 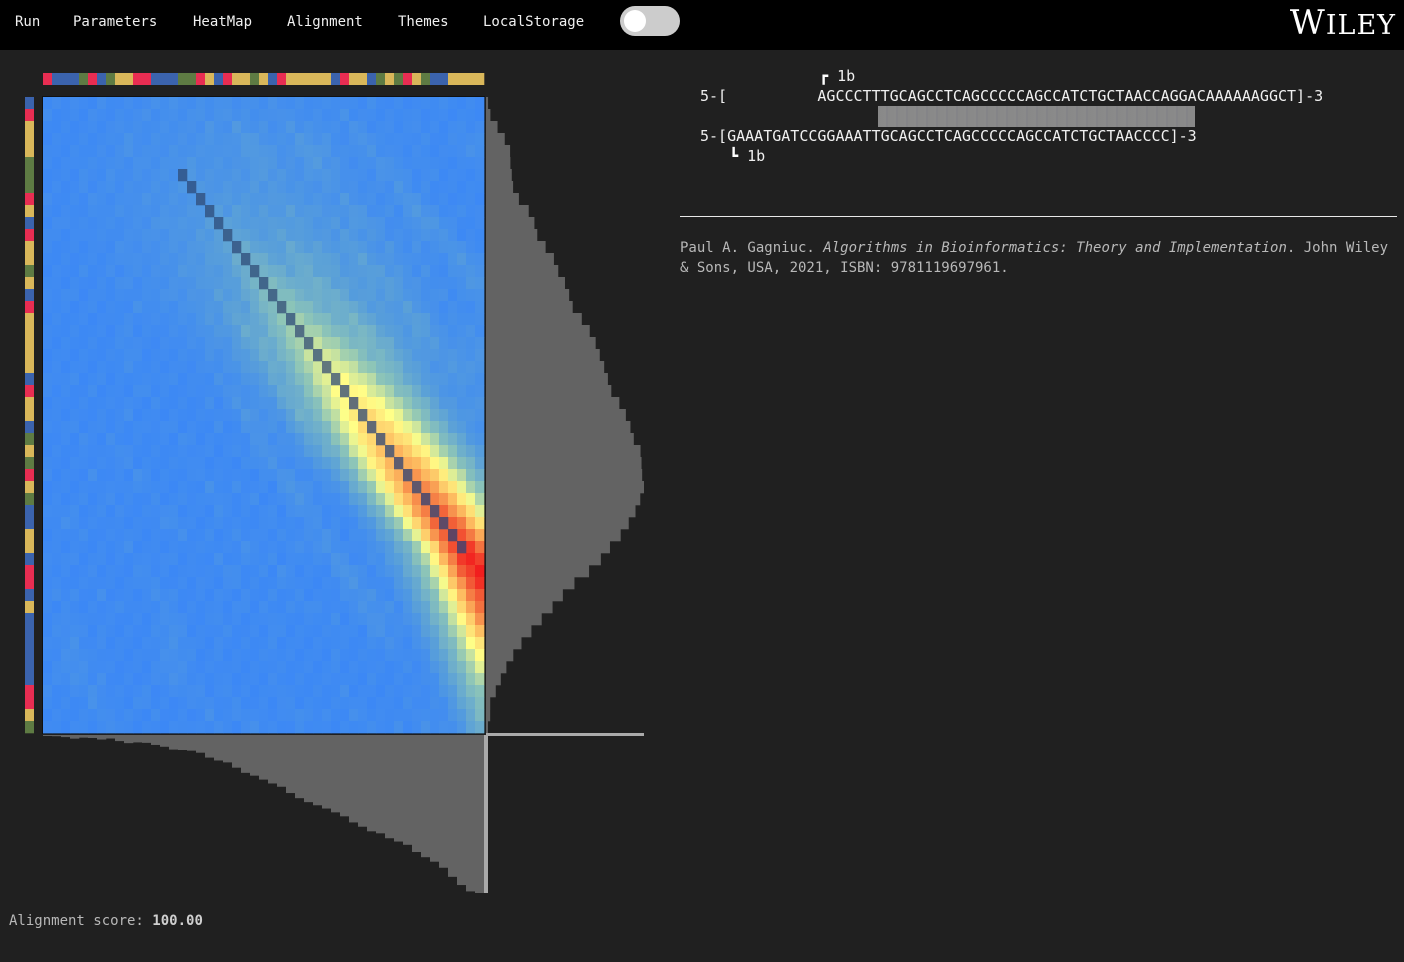 What do you see at coordinates (565, 734) in the screenshot?
I see `histogram-axis-horizontal` at bounding box center [565, 734].